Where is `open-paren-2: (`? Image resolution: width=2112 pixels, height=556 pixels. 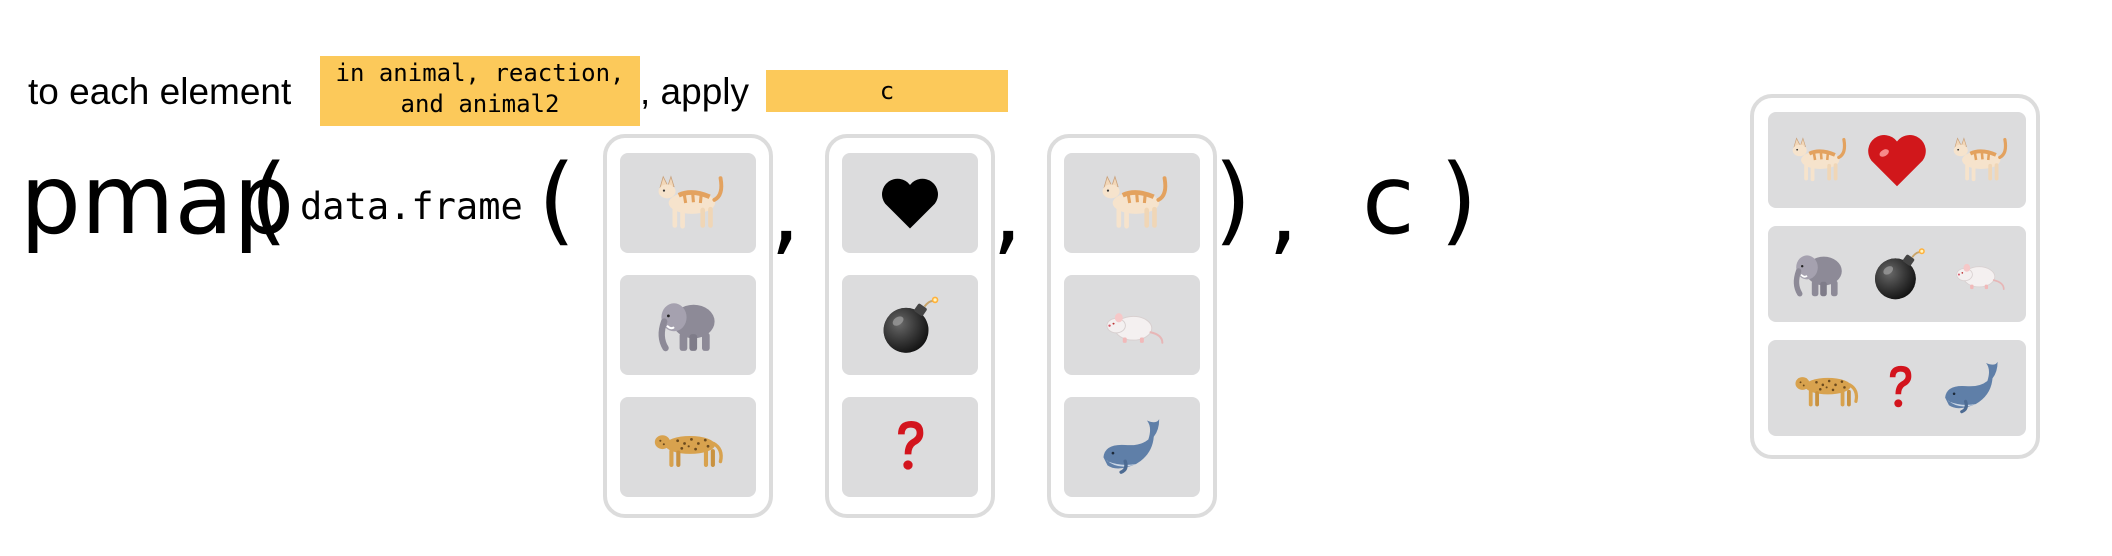
open-paren-2: ( is located at coordinates (557, 200).